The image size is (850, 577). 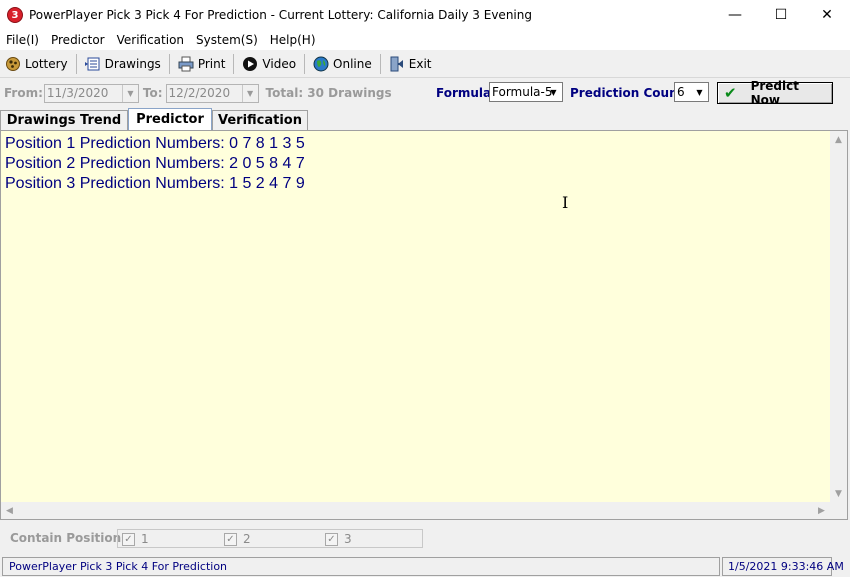 What do you see at coordinates (78, 40) in the screenshot?
I see `menu-predictor: Predictor` at bounding box center [78, 40].